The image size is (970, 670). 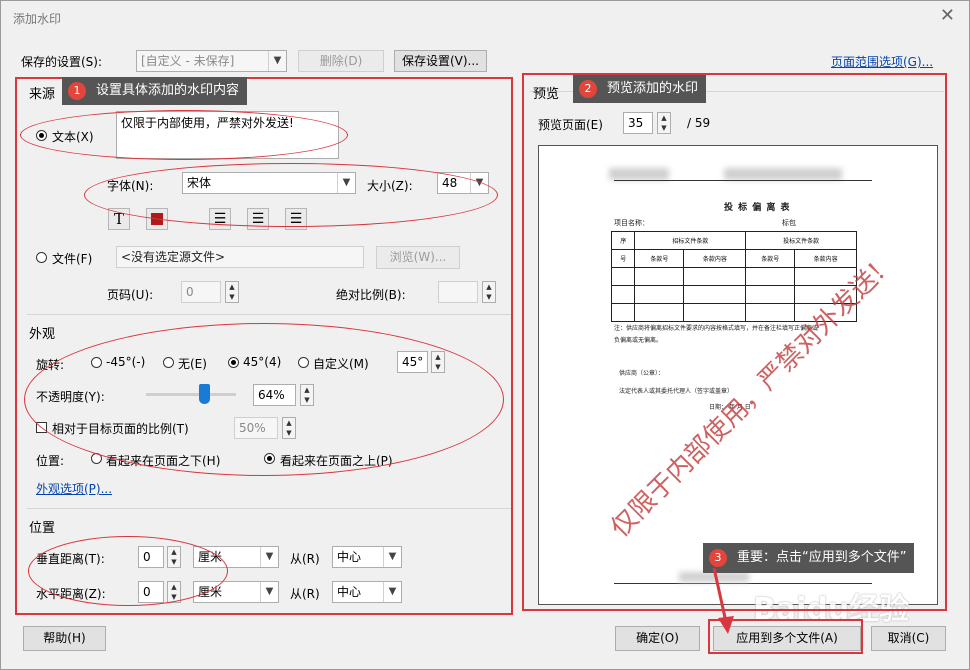 I want to click on annotation-tag-1: 1 设置具体添加的水印内容, so click(x=155, y=91).